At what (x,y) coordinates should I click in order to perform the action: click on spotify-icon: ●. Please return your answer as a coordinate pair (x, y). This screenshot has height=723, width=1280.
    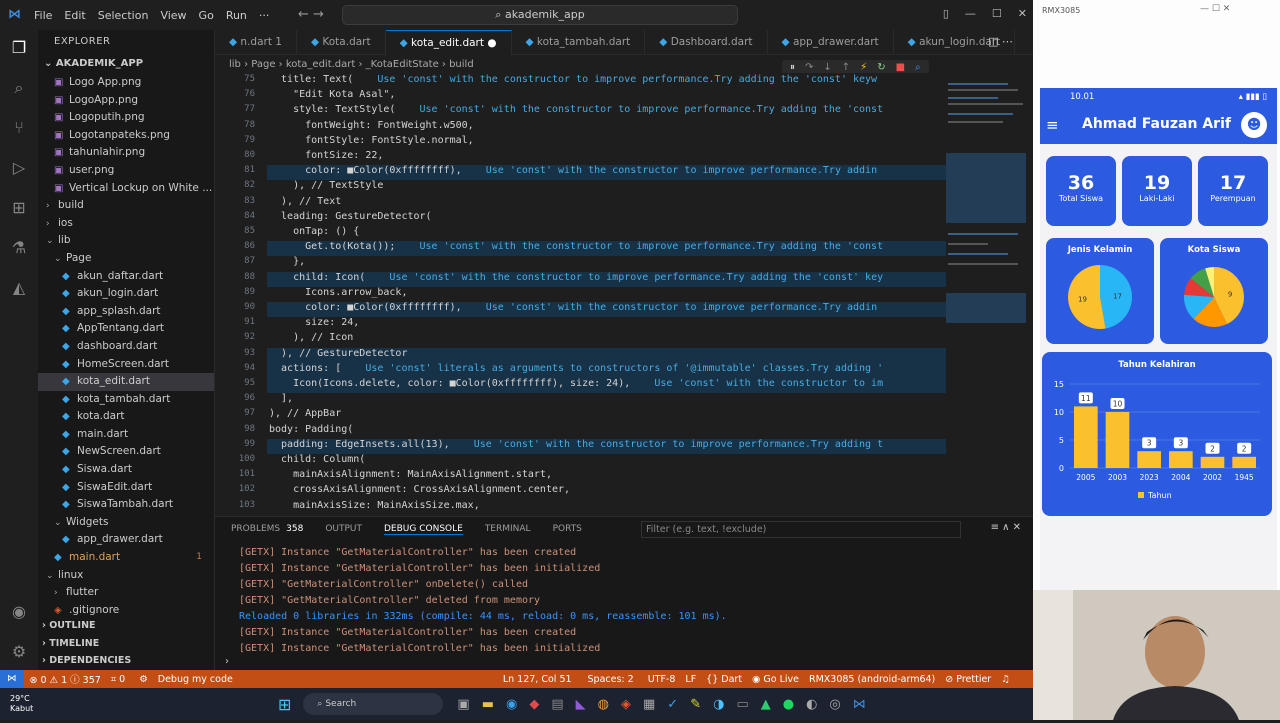
    Looking at the image, I should click on (788, 704).